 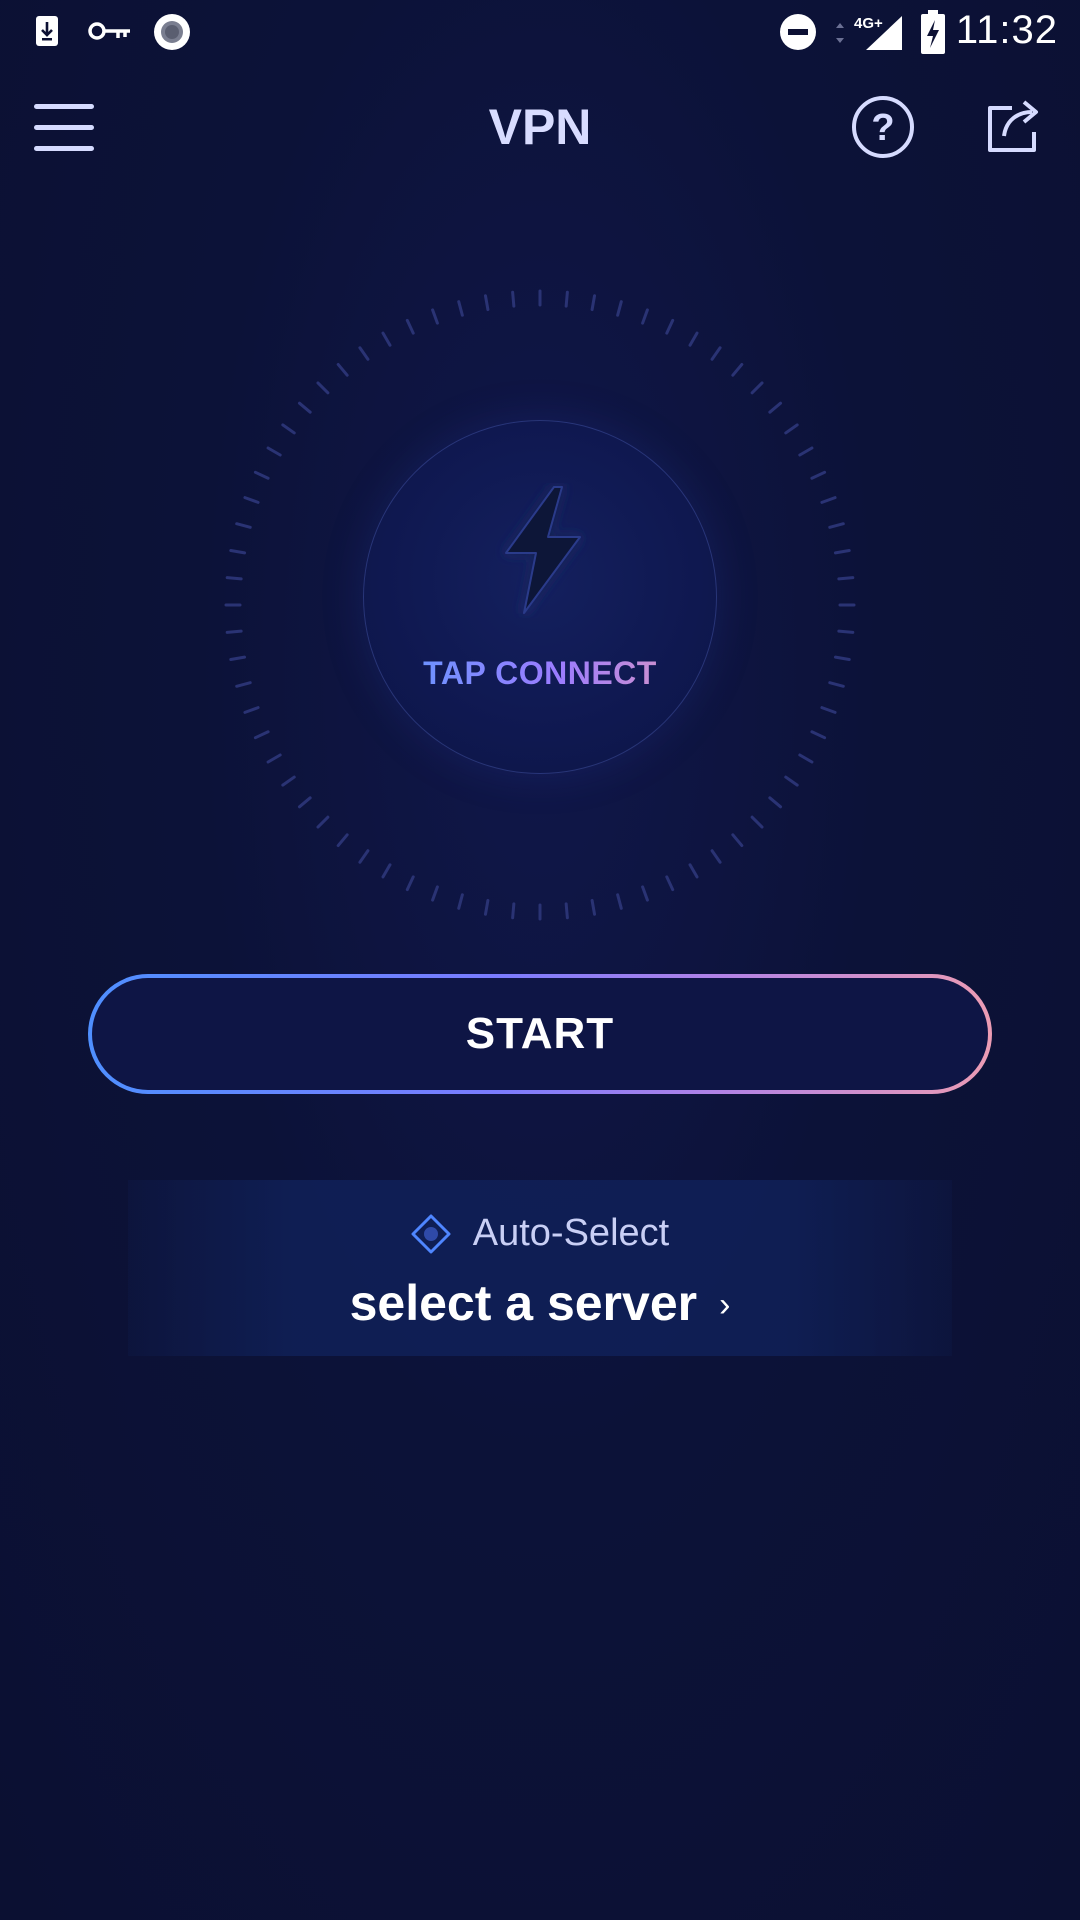 What do you see at coordinates (540, 32) in the screenshot?
I see `status-bar: 4G+ 11:32` at bounding box center [540, 32].